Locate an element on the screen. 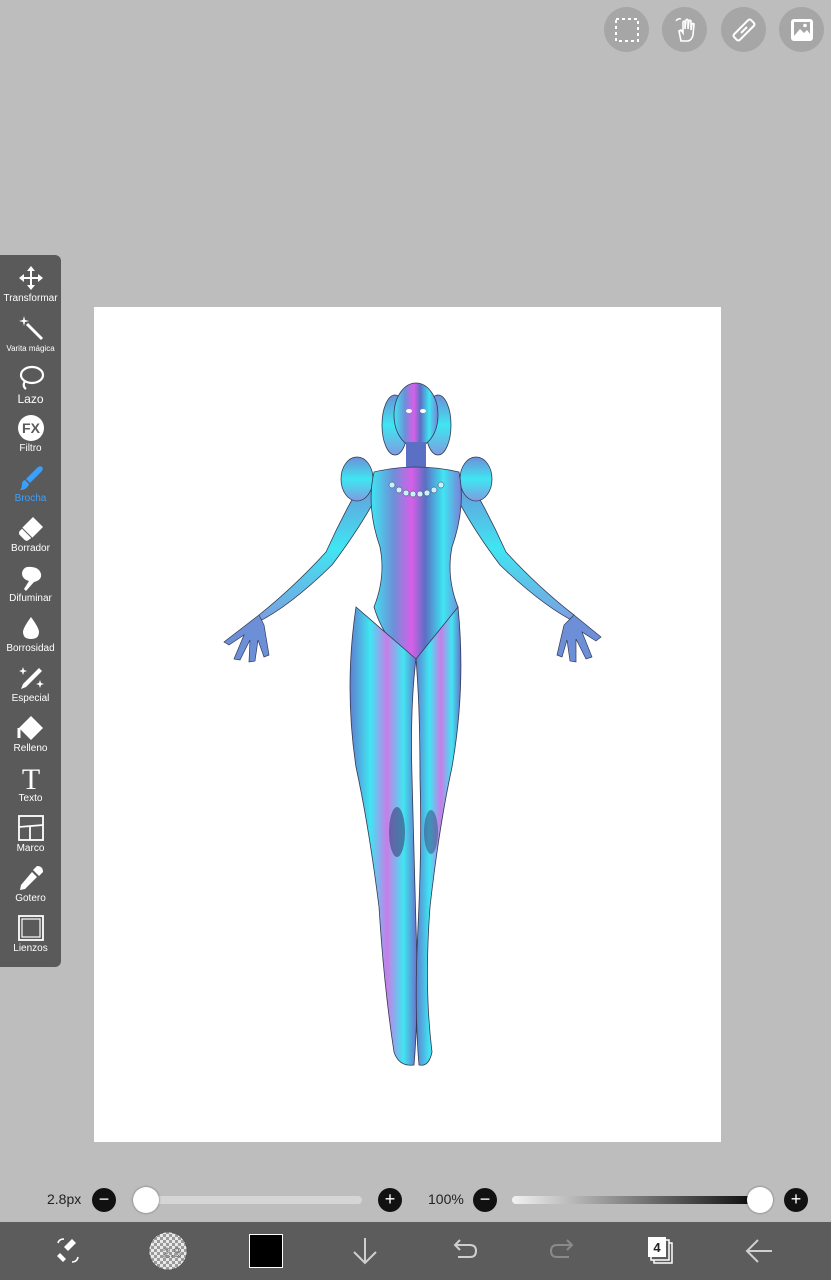 The width and height of the screenshot is (831, 1280). image-button is located at coordinates (801, 29).